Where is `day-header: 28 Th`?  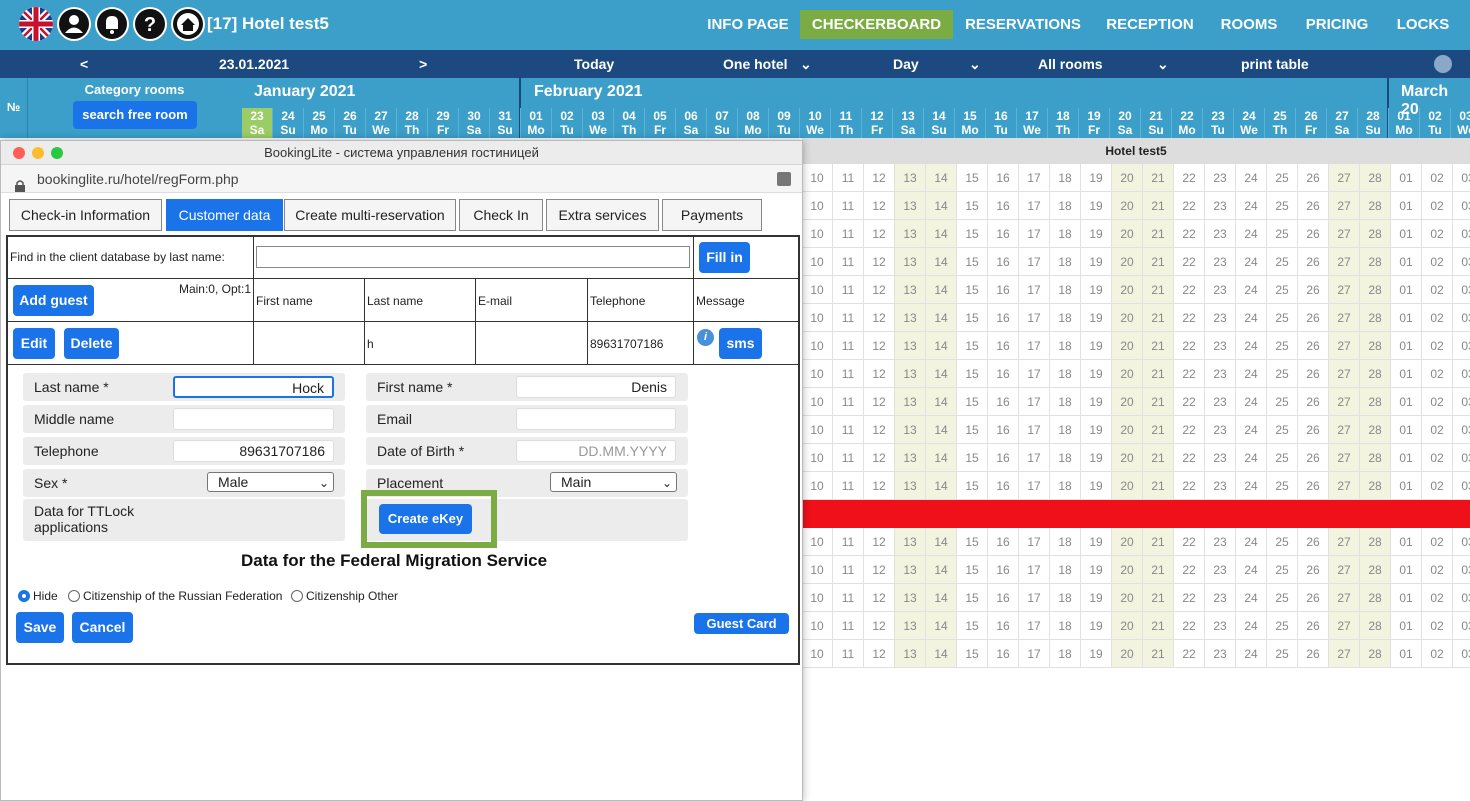 day-header: 28 Th is located at coordinates (412, 123).